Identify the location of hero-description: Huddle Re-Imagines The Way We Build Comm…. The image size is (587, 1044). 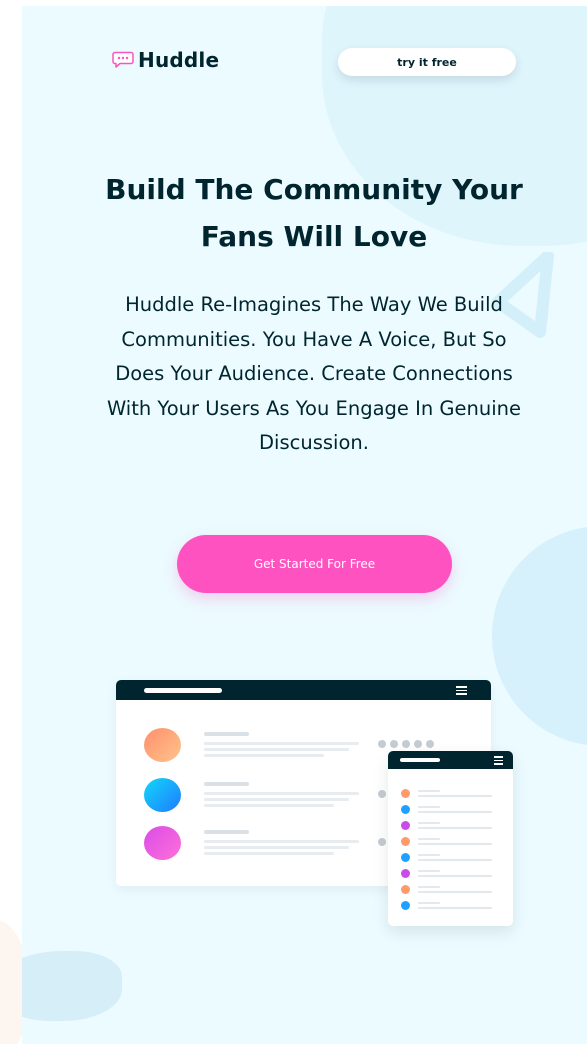
(314, 373).